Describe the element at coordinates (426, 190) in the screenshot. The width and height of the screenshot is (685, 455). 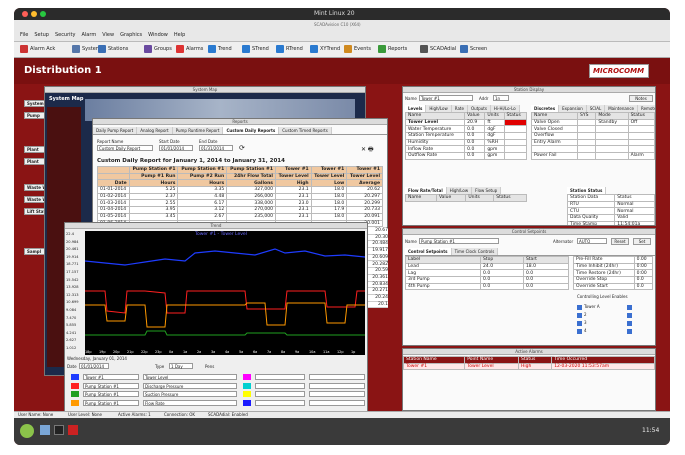
I see `station-tab: Flow Rate/Total` at that location.